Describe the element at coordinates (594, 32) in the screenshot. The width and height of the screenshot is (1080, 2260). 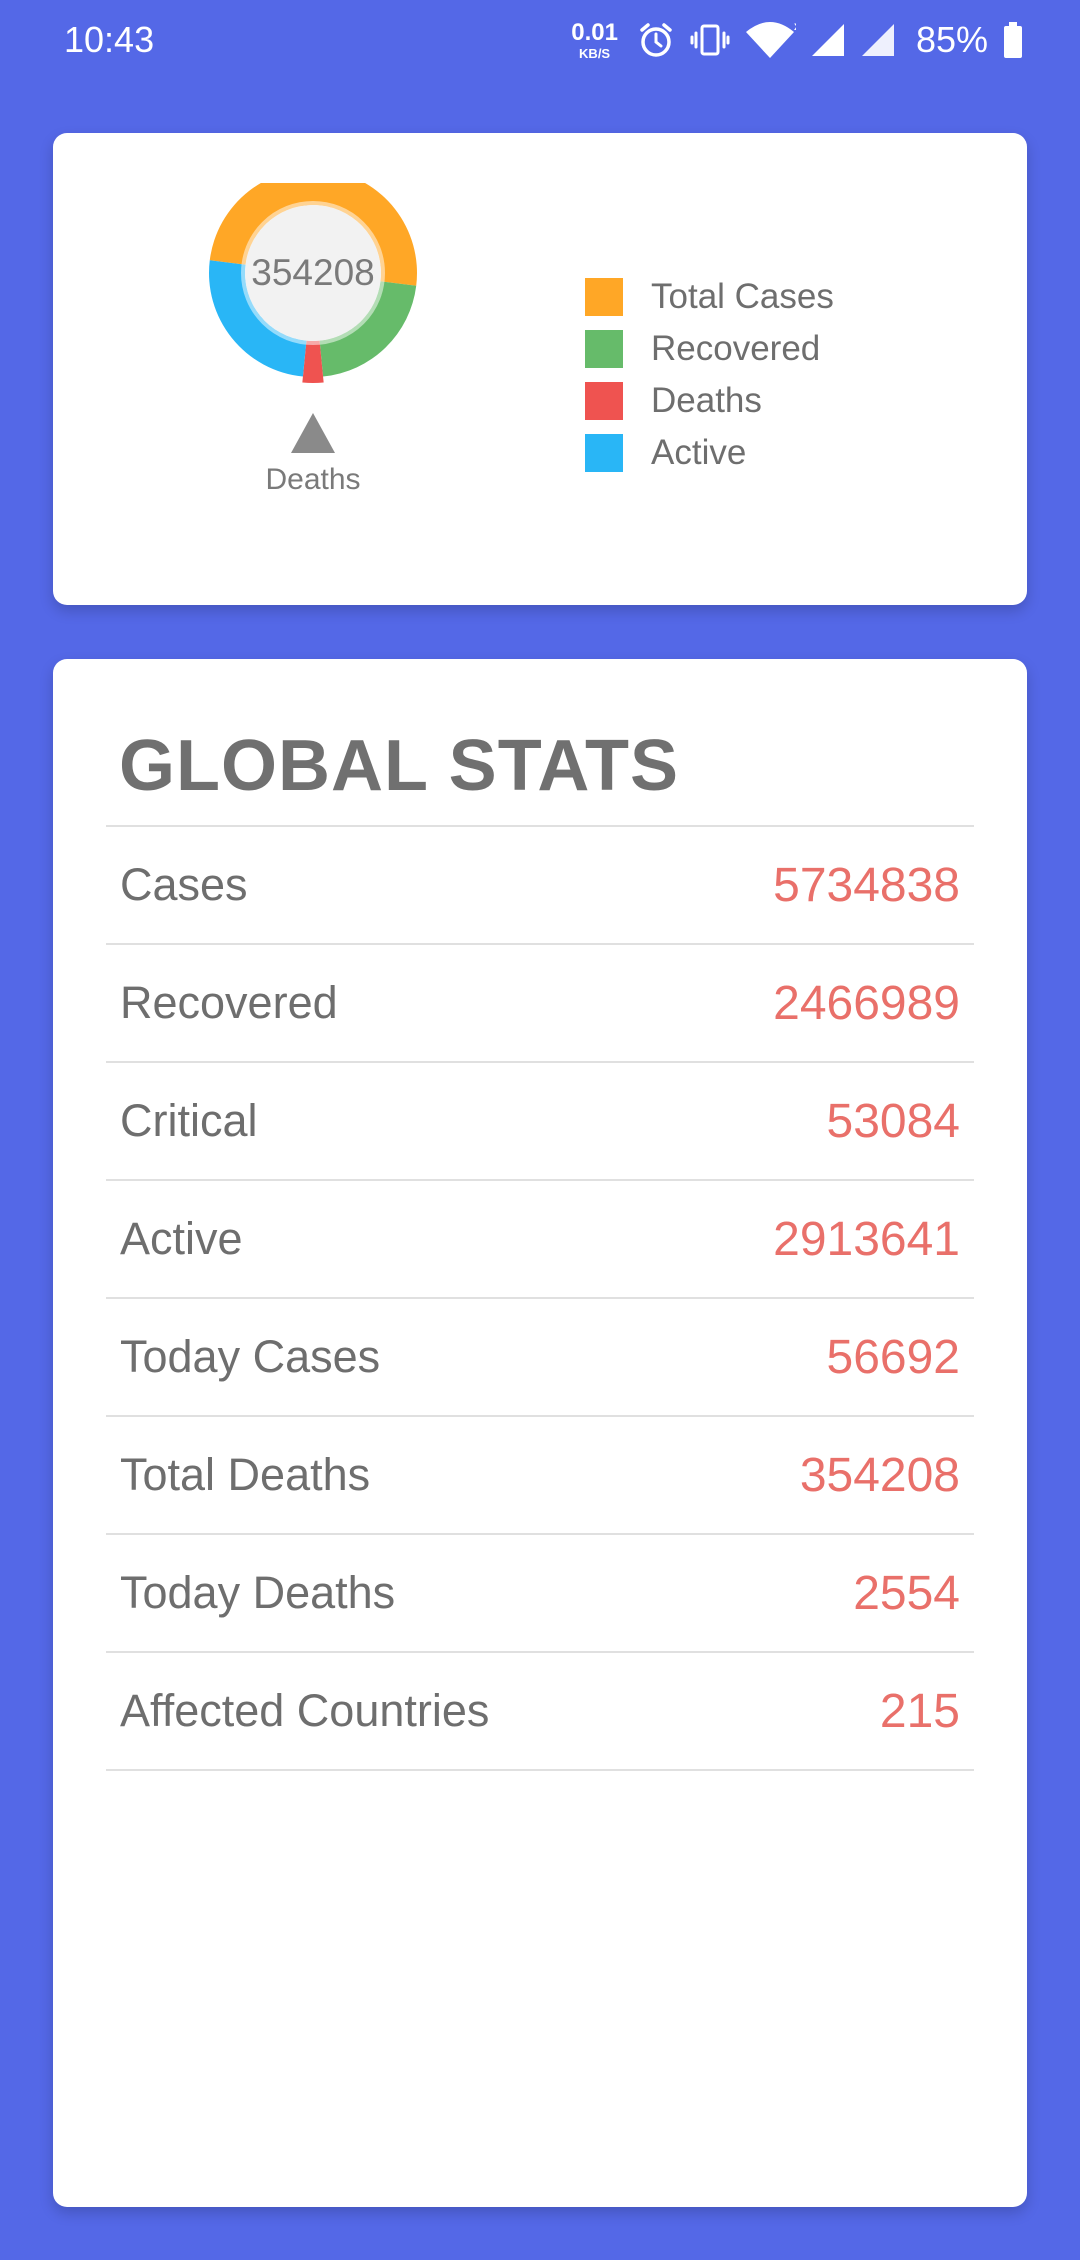
I see `network-speed-value: 0.01` at that location.